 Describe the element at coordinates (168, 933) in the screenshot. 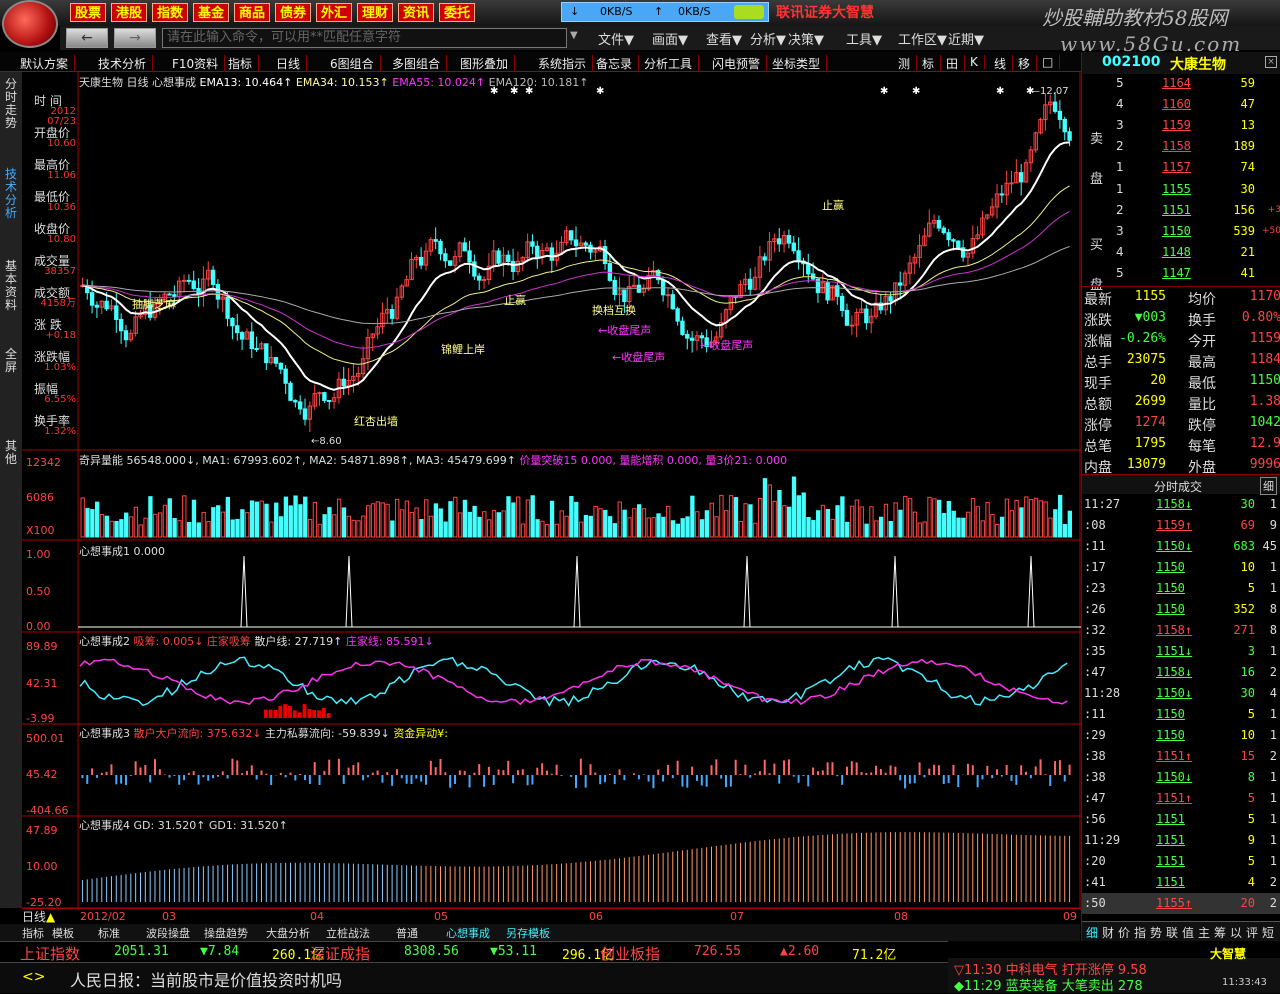

I see `template-tab: 波段操盘` at that location.